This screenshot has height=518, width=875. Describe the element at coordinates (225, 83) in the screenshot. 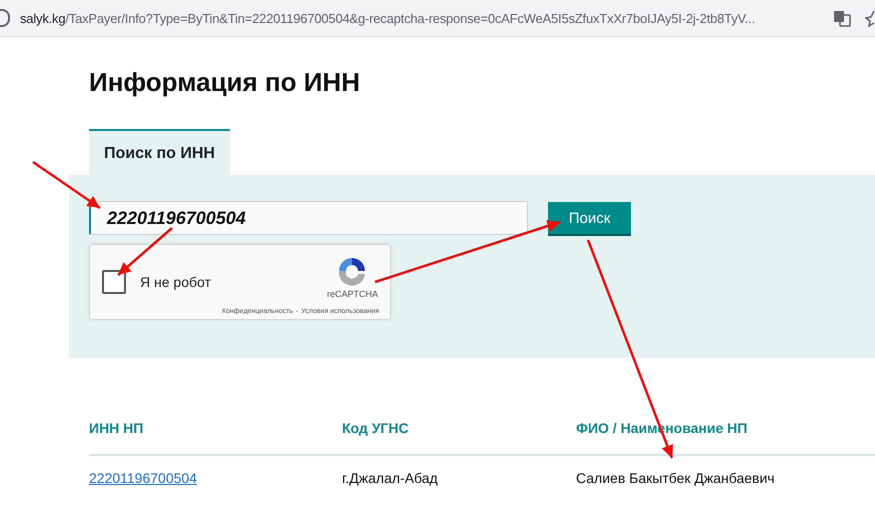

I see `page-title: Информация по ИНН` at that location.